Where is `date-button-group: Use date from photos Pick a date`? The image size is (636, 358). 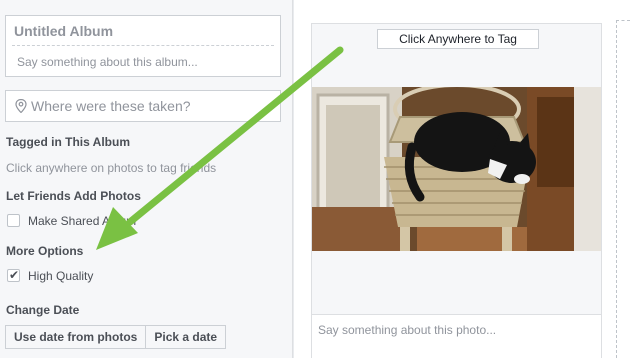
date-button-group: Use date from photos Pick a date is located at coordinates (116, 337).